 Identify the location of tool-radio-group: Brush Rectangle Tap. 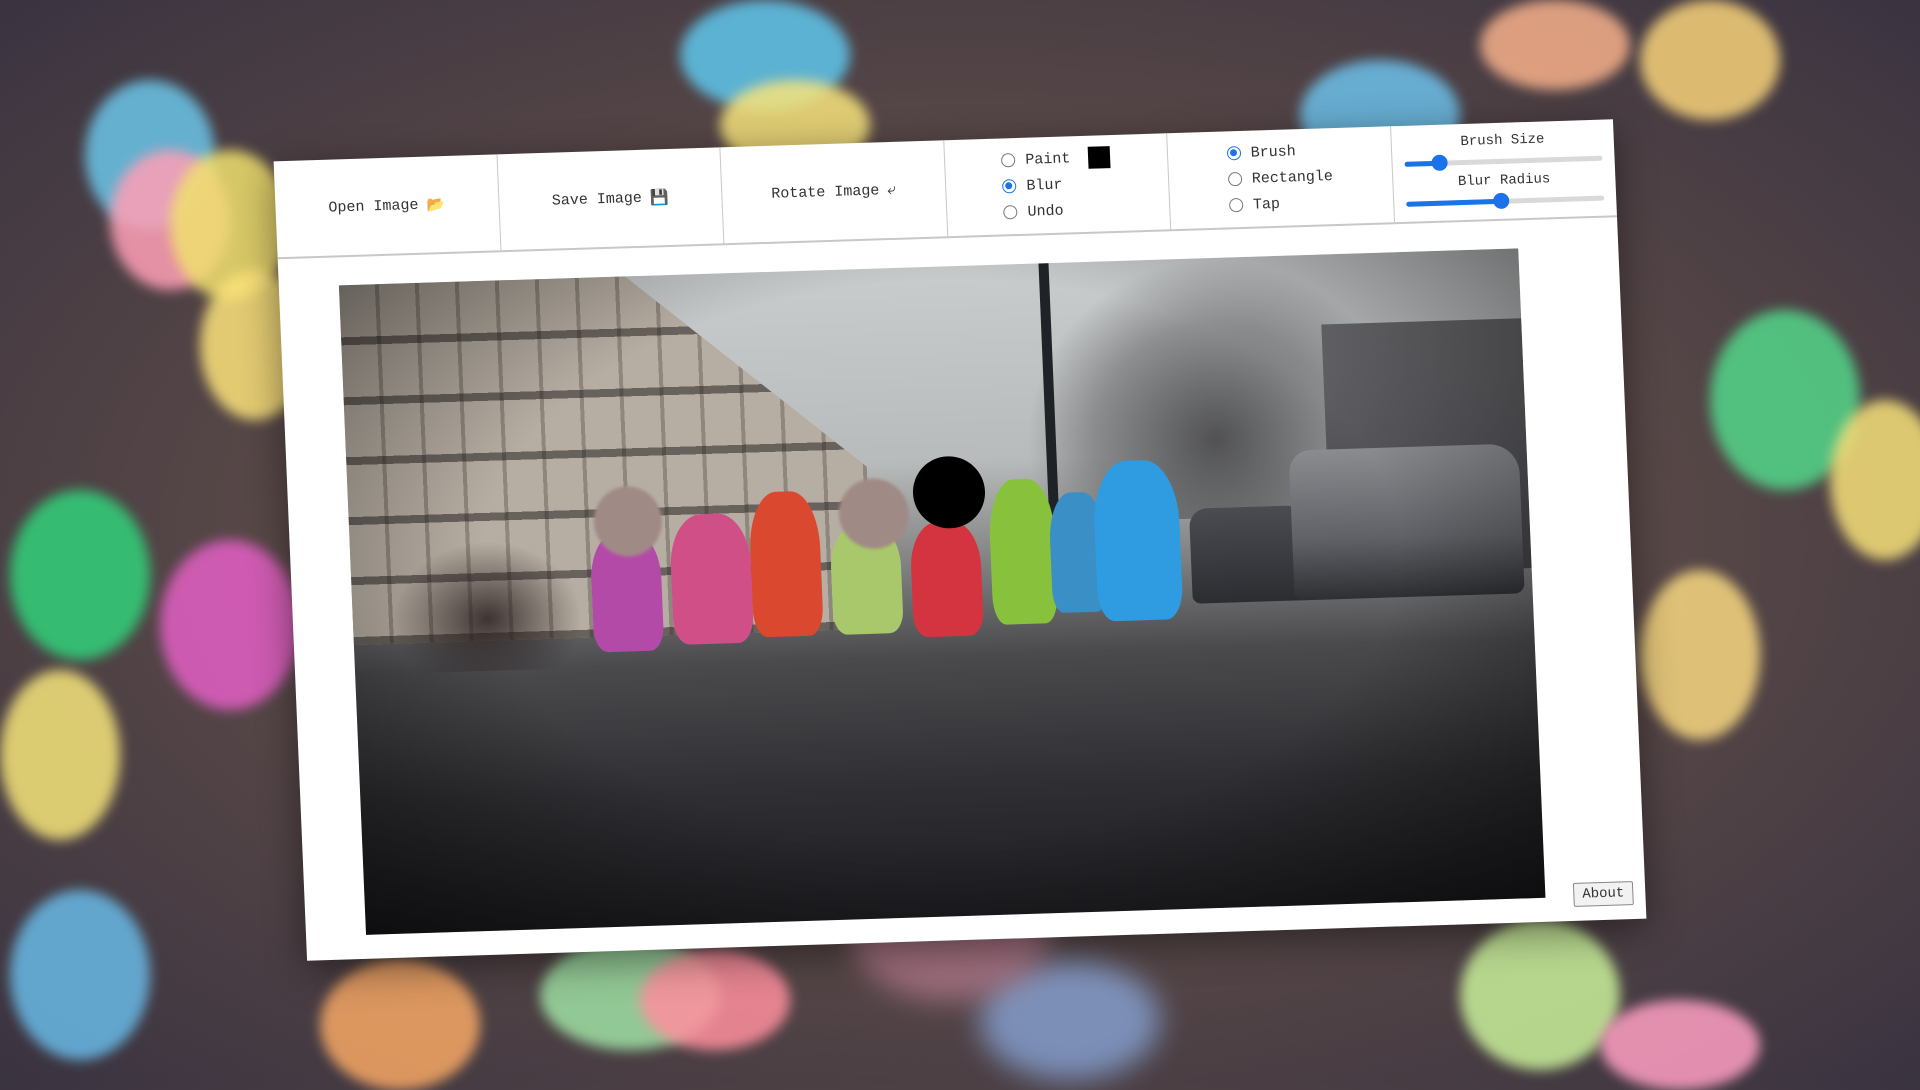
(1281, 178).